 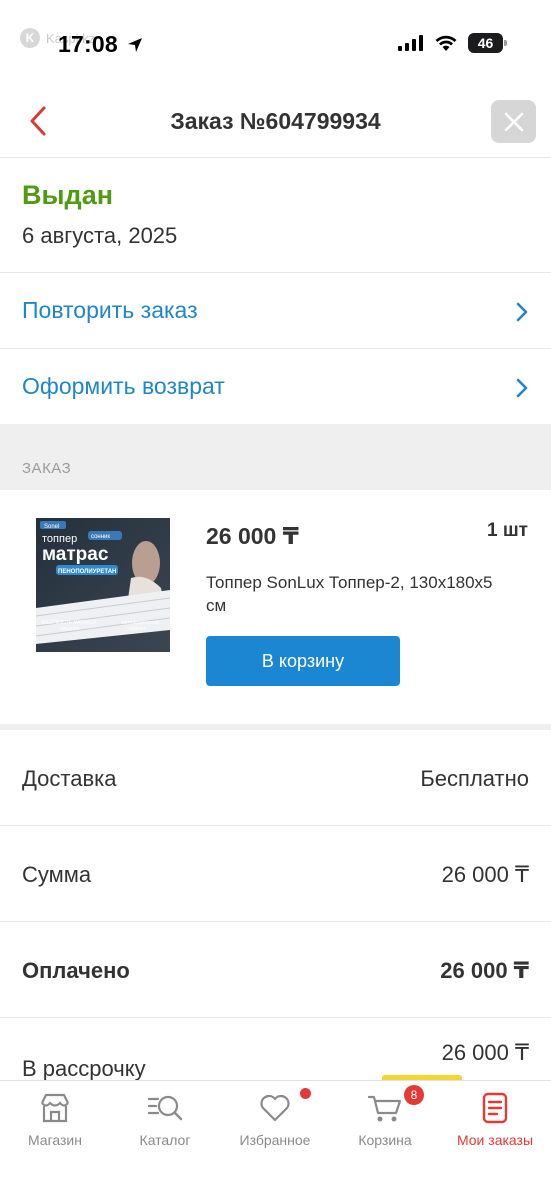 What do you see at coordinates (135, 45) in the screenshot?
I see `location-arrow-icon` at bounding box center [135, 45].